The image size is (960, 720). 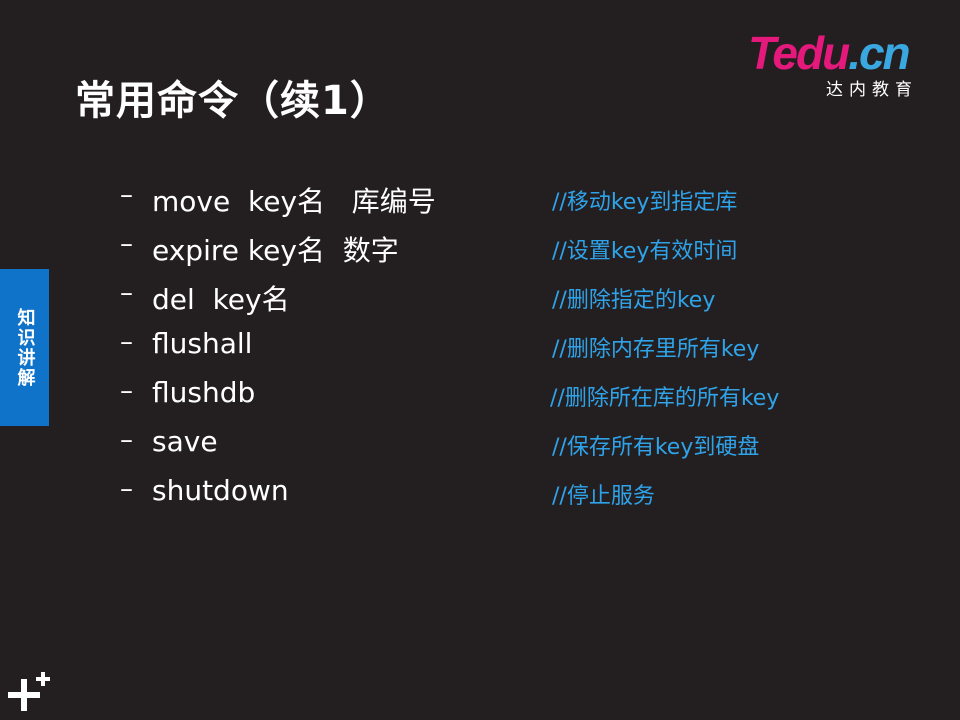 I want to click on command-text: expire key名 数字, so click(x=275, y=250).